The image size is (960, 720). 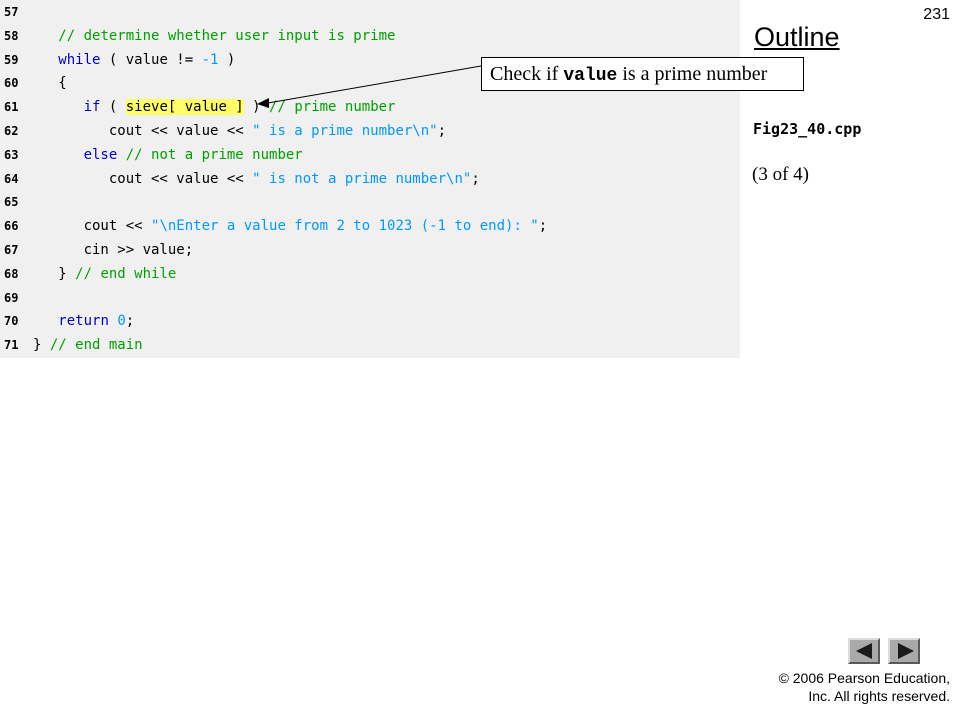 I want to click on triangle-left-icon, so click(x=864, y=651).